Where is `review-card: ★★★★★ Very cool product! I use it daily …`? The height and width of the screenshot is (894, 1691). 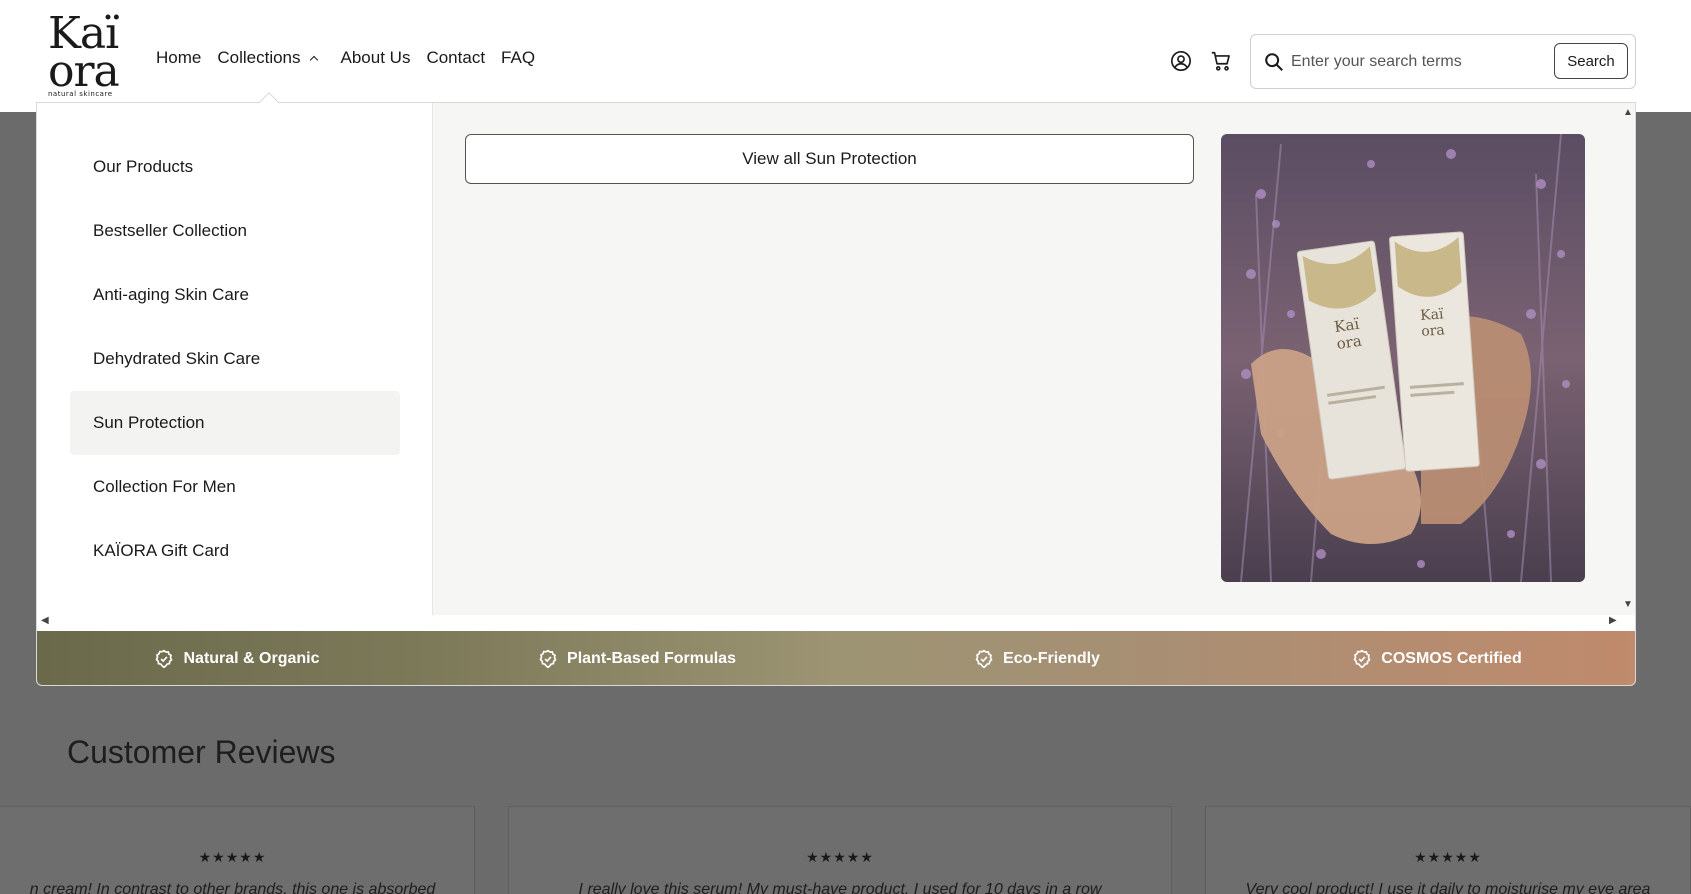
review-card: ★★★★★ Very cool product! I use it daily … is located at coordinates (1448, 850).